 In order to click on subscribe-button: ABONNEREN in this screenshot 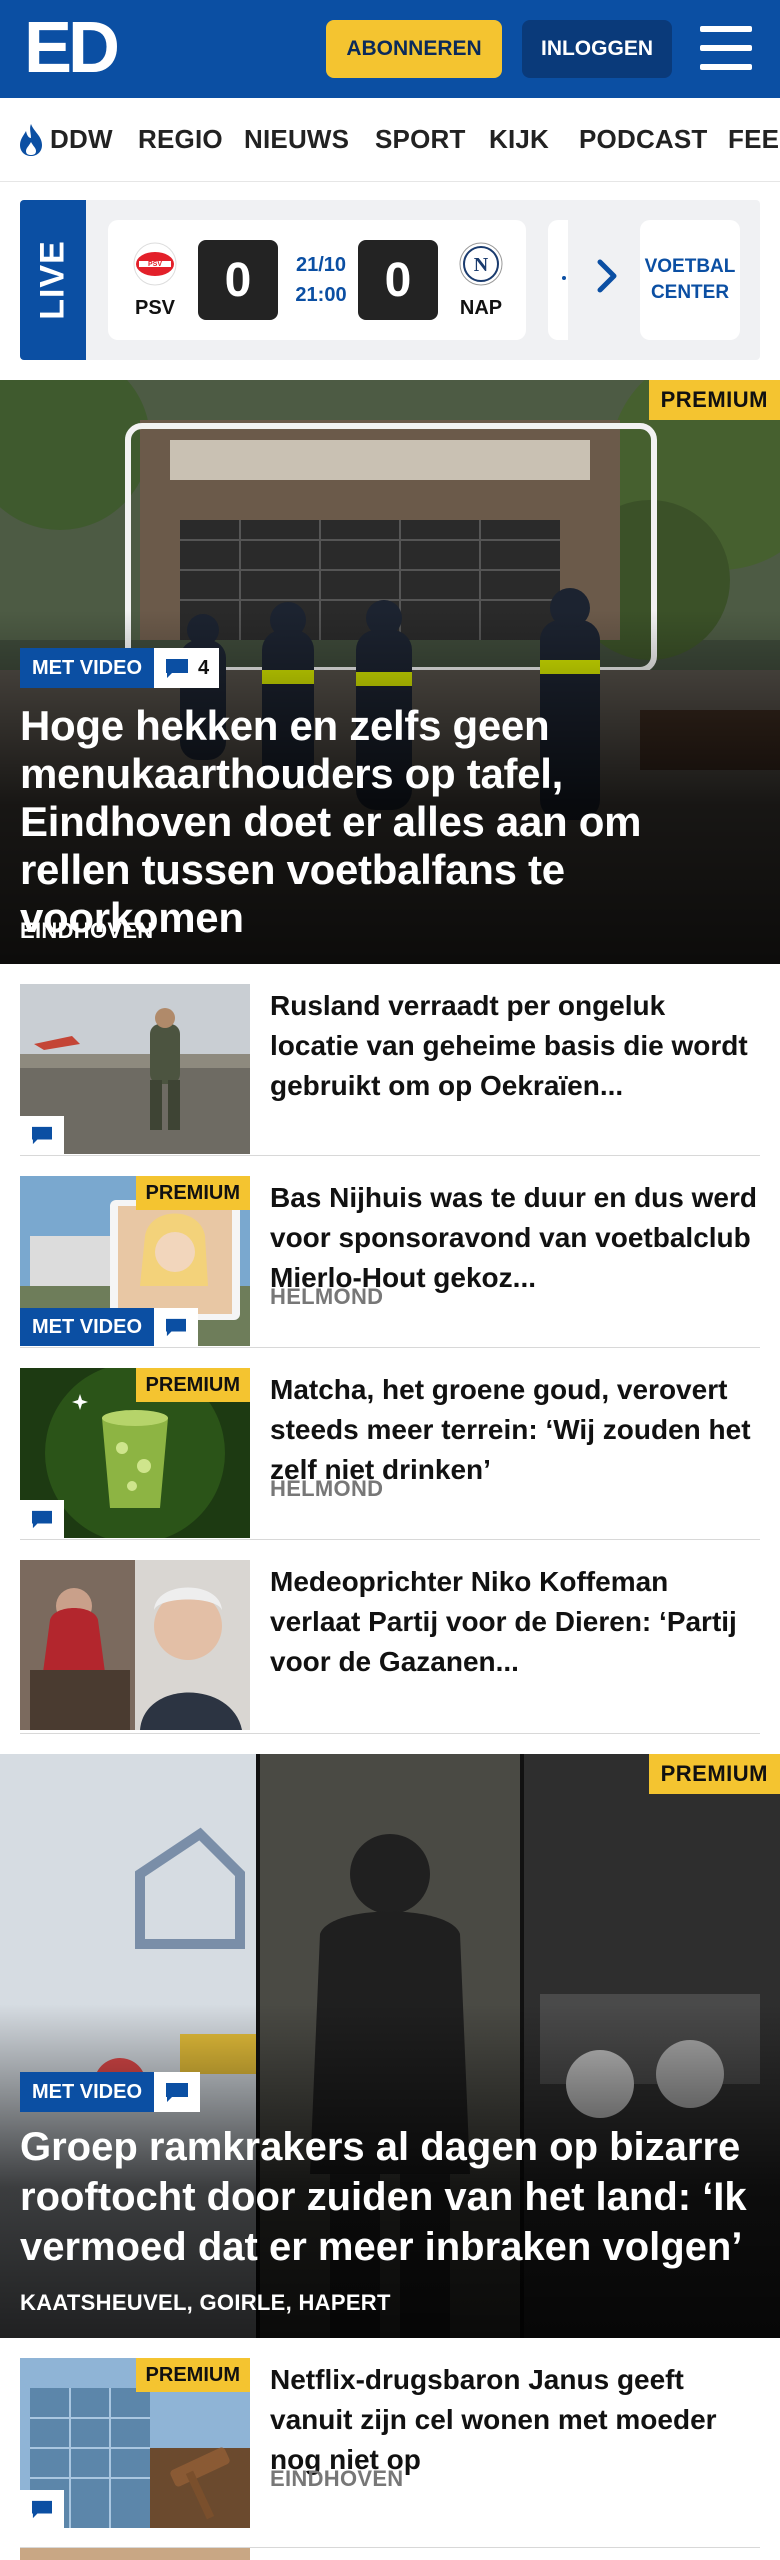, I will do `click(414, 49)`.